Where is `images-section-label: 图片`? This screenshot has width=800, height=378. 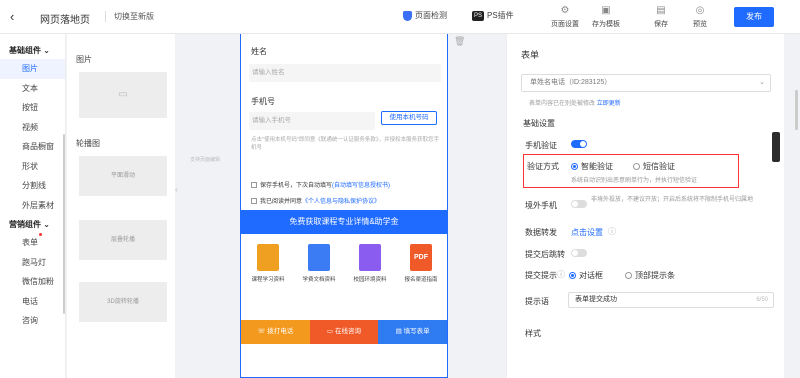 images-section-label: 图片 is located at coordinates (84, 59).